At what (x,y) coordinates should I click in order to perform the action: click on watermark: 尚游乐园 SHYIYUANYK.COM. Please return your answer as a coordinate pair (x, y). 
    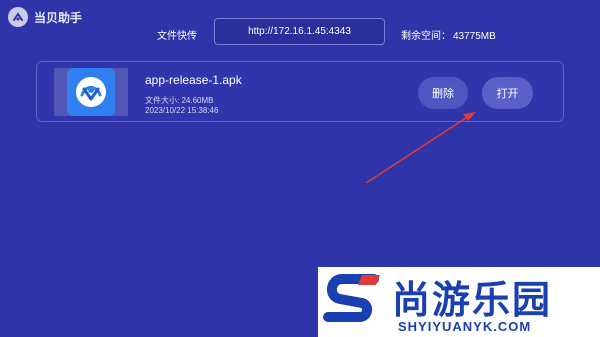
    Looking at the image, I should click on (459, 302).